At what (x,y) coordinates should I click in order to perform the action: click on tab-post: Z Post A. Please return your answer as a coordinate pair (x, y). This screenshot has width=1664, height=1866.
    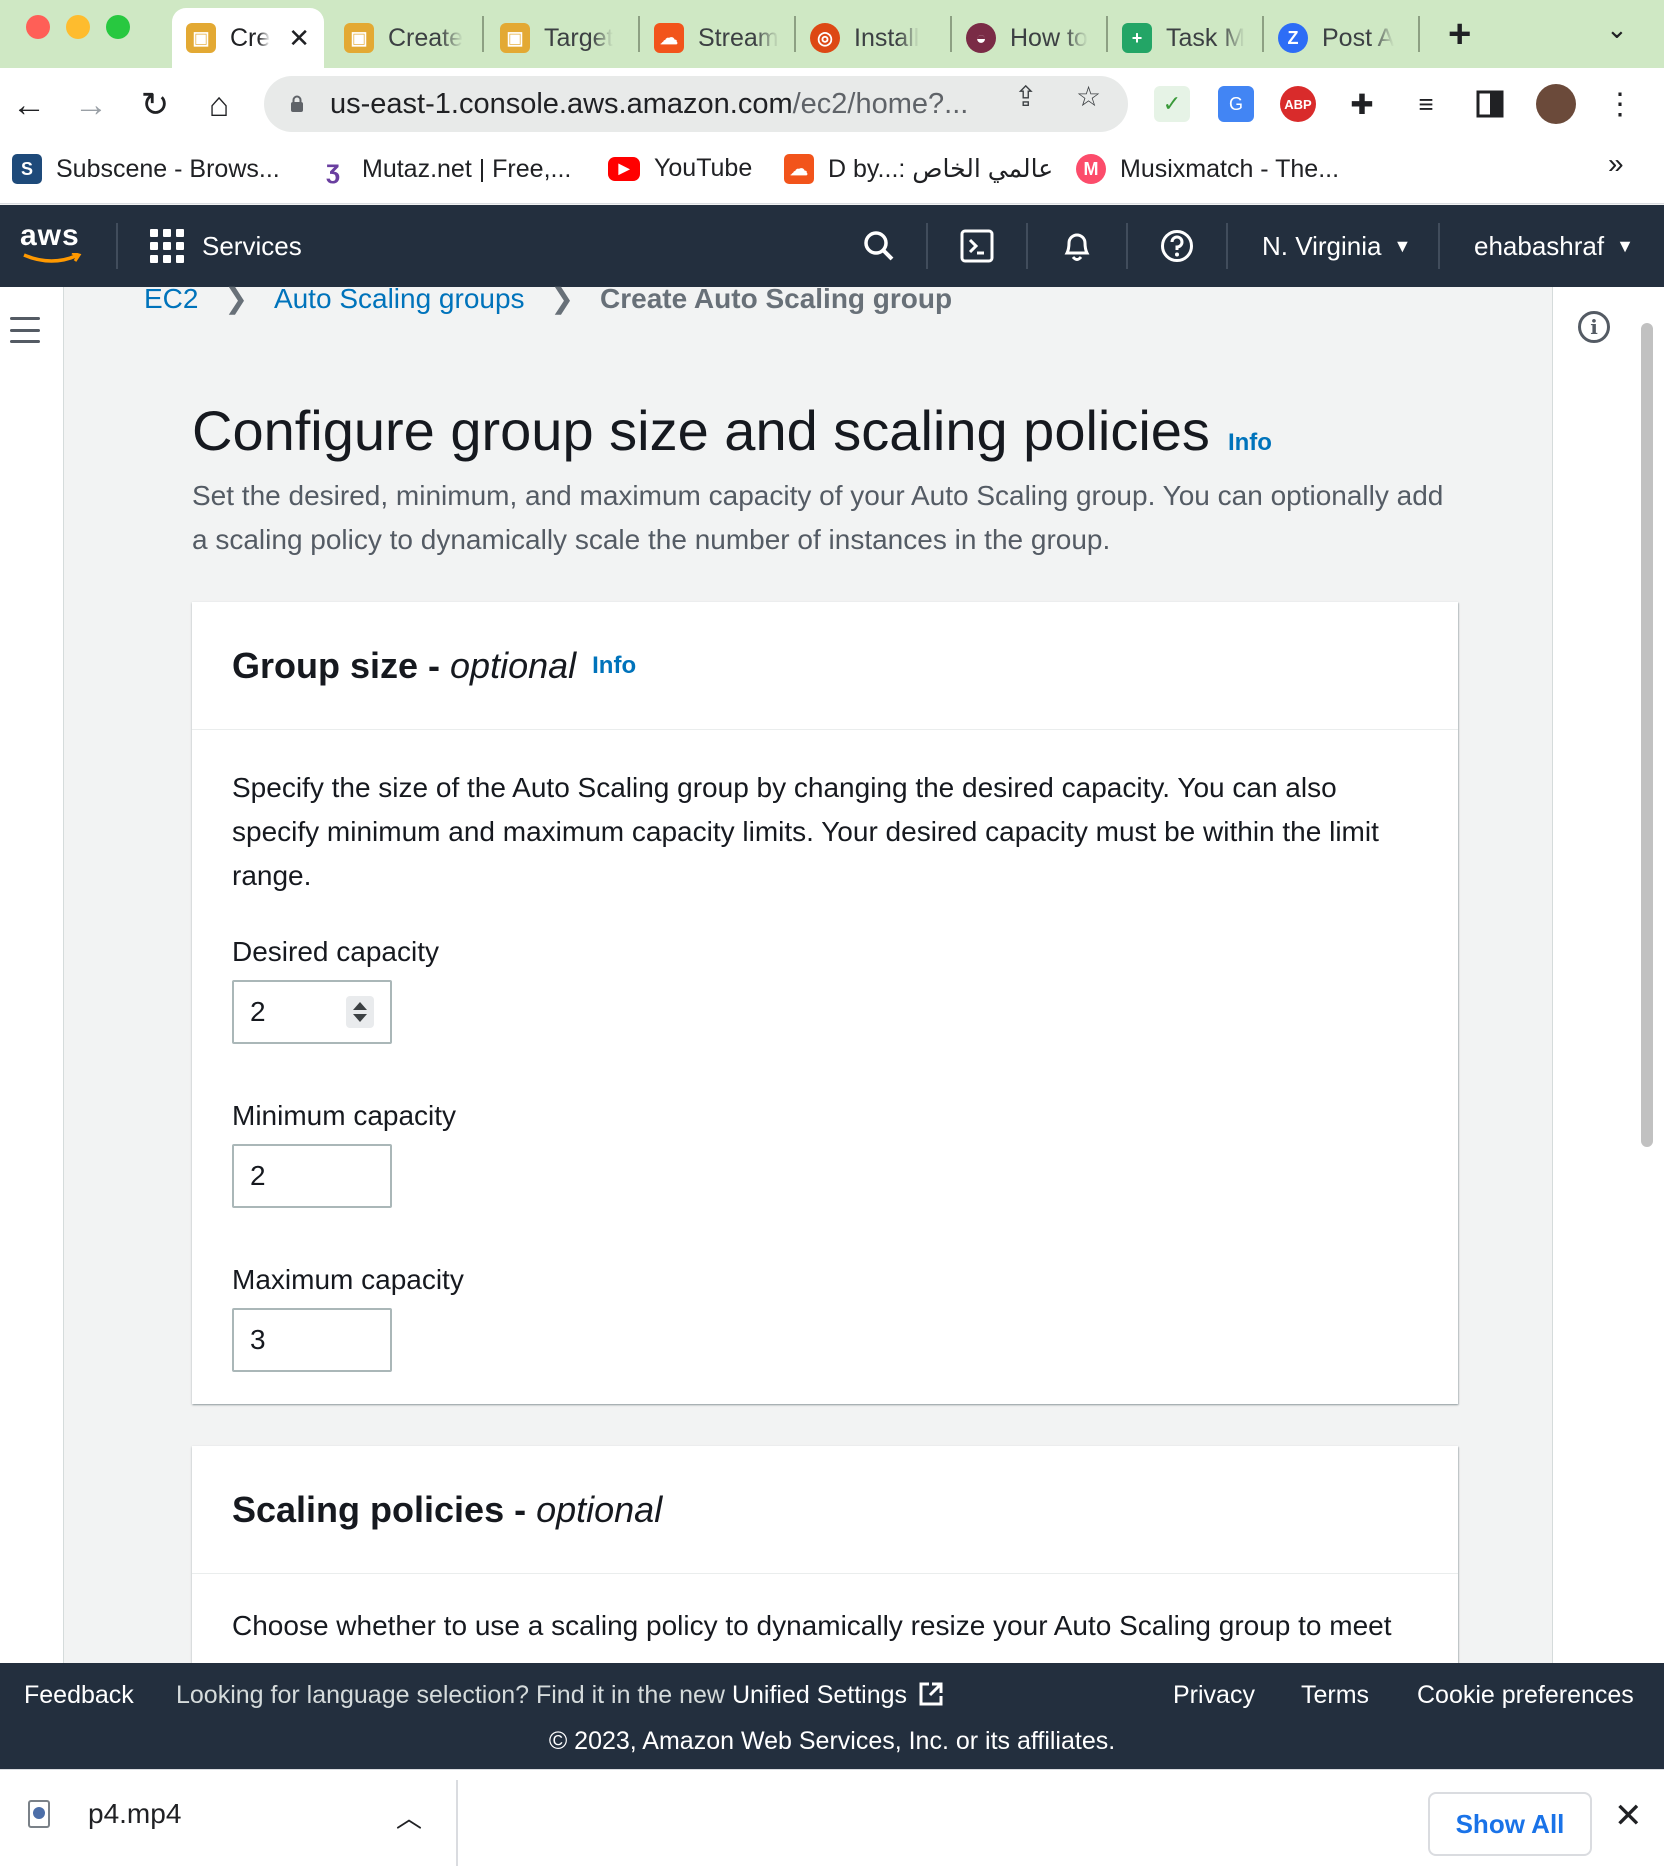
    Looking at the image, I should click on (1343, 38).